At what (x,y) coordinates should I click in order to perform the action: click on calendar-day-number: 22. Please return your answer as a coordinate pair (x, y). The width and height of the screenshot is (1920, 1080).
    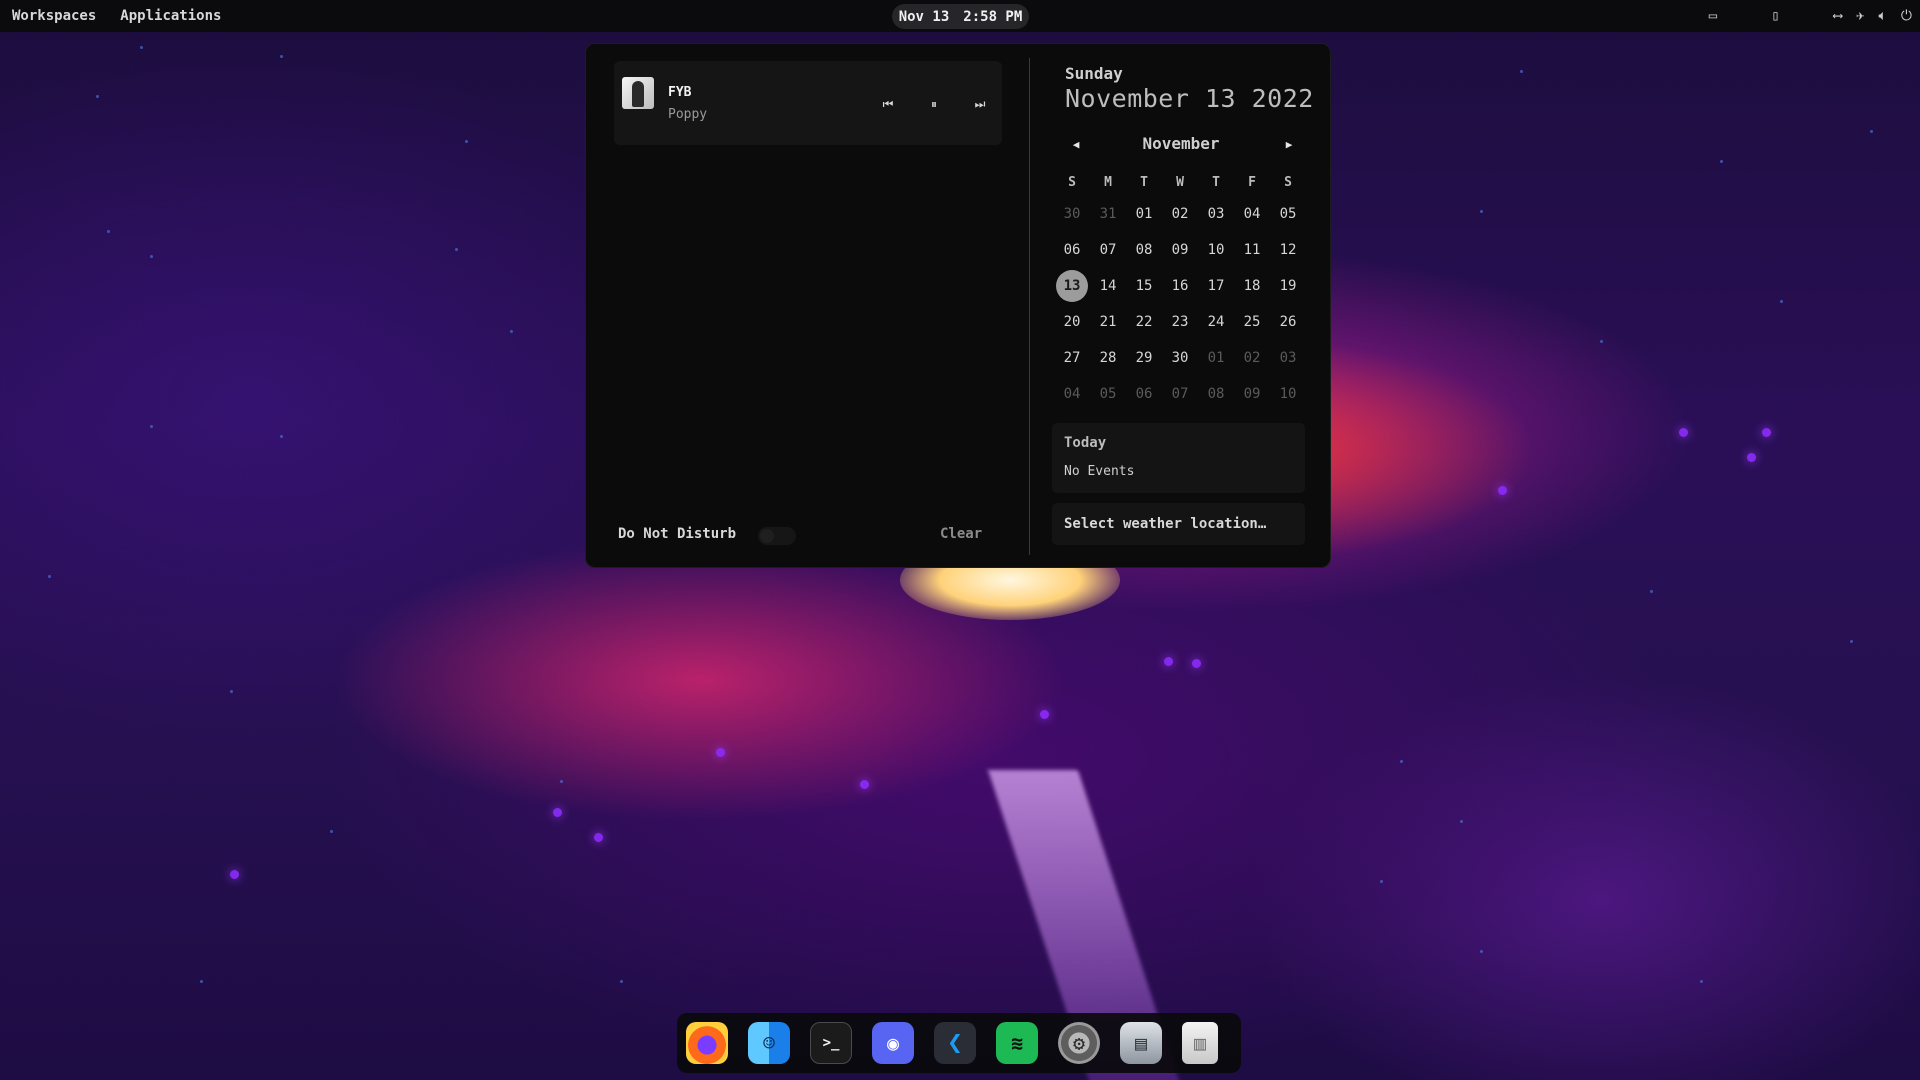
    Looking at the image, I should click on (1144, 322).